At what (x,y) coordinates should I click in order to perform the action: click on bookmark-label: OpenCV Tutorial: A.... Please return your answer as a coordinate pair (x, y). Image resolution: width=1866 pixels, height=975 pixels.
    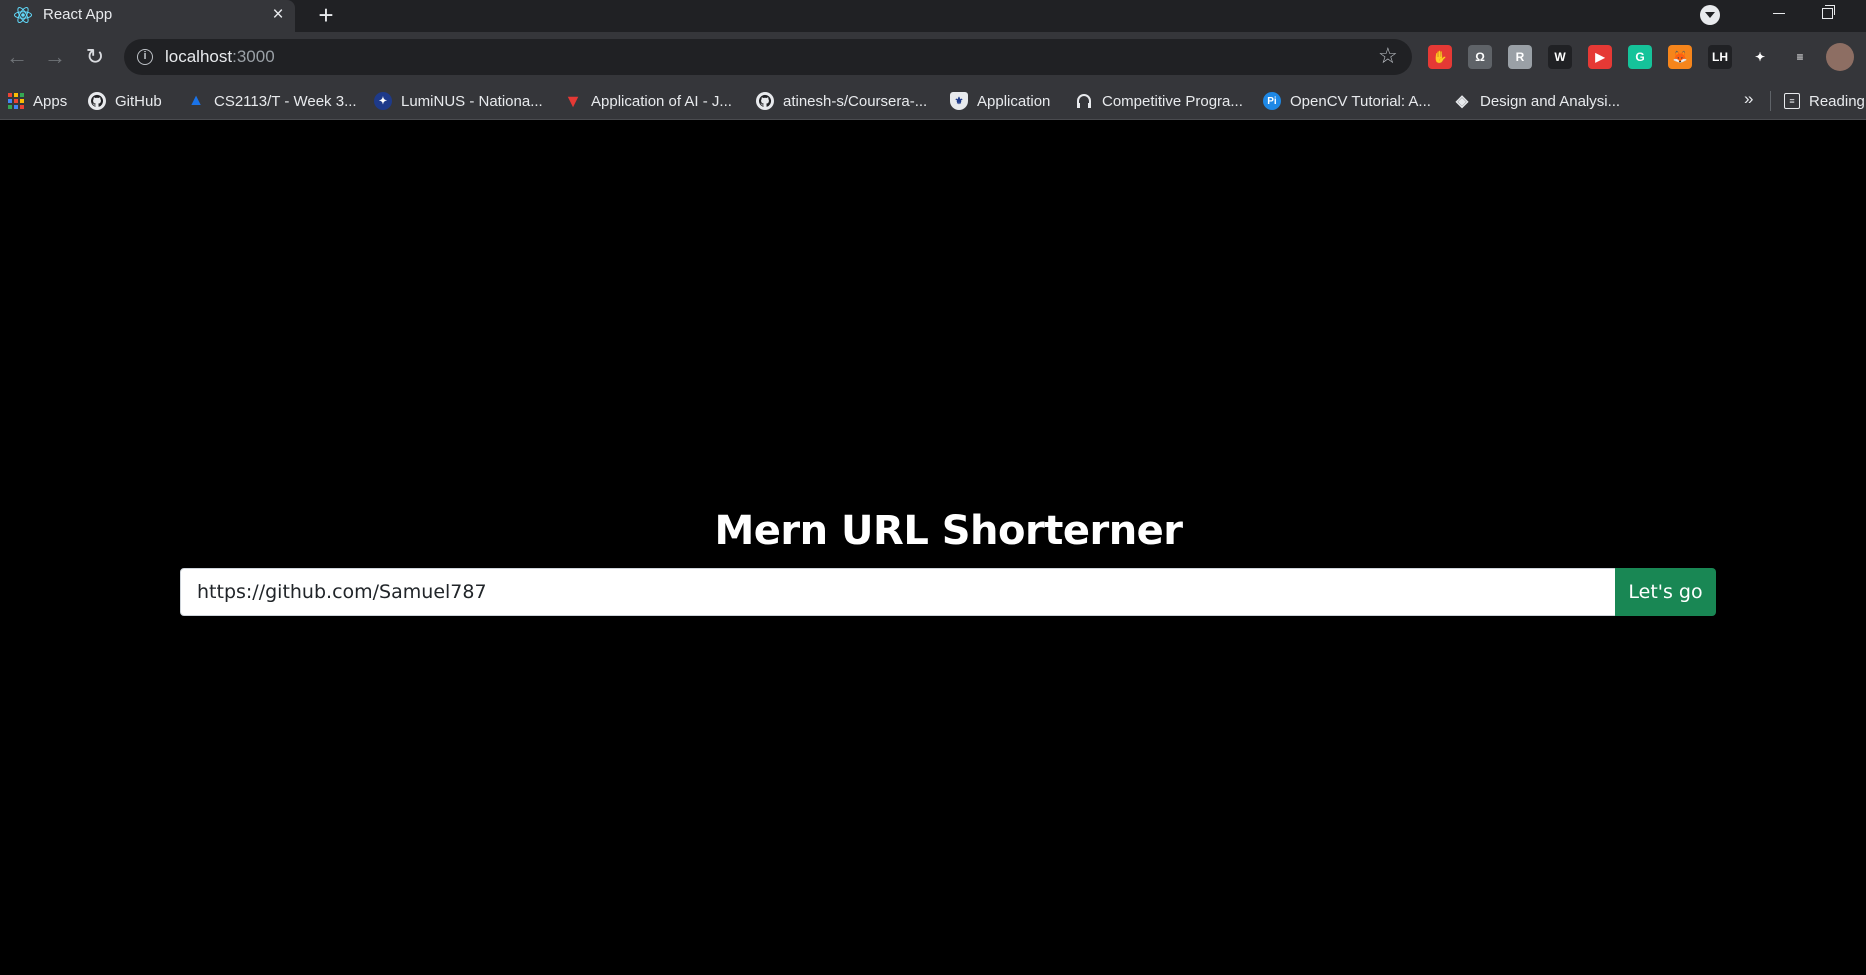
    Looking at the image, I should click on (1360, 101).